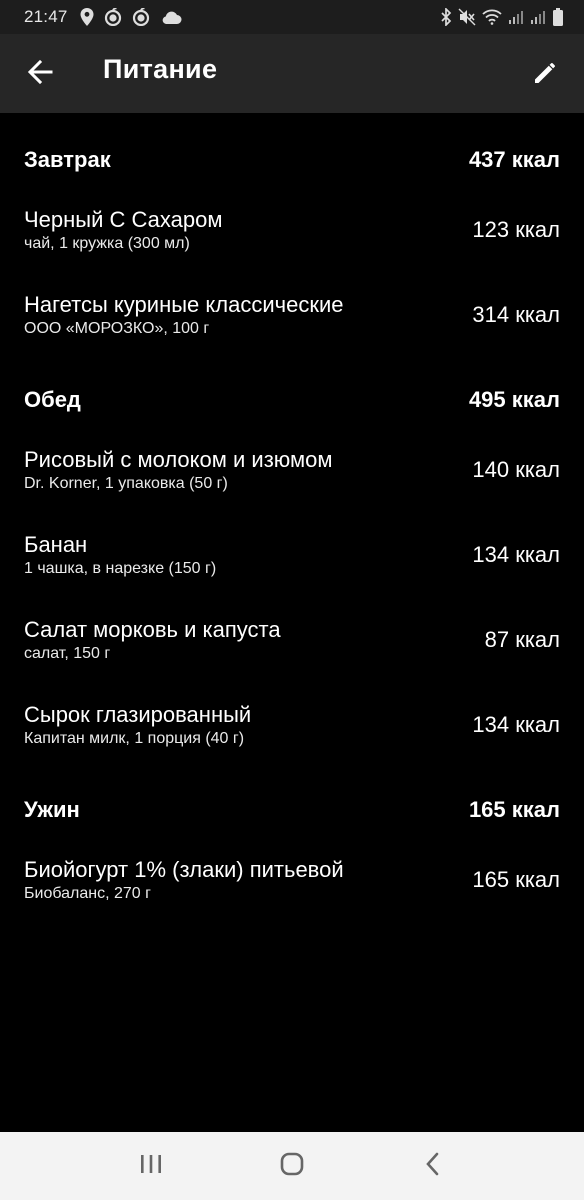 The image size is (584, 1200). I want to click on section-title: Ужин, so click(52, 809).